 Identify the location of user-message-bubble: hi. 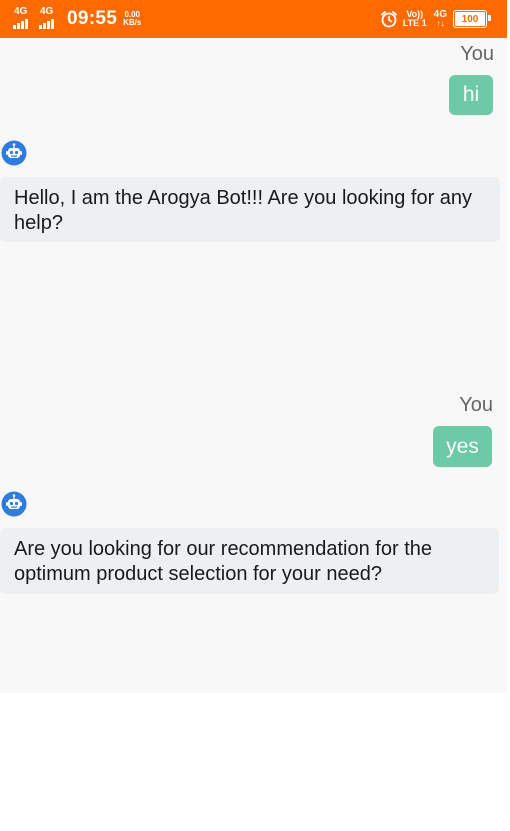
(471, 95).